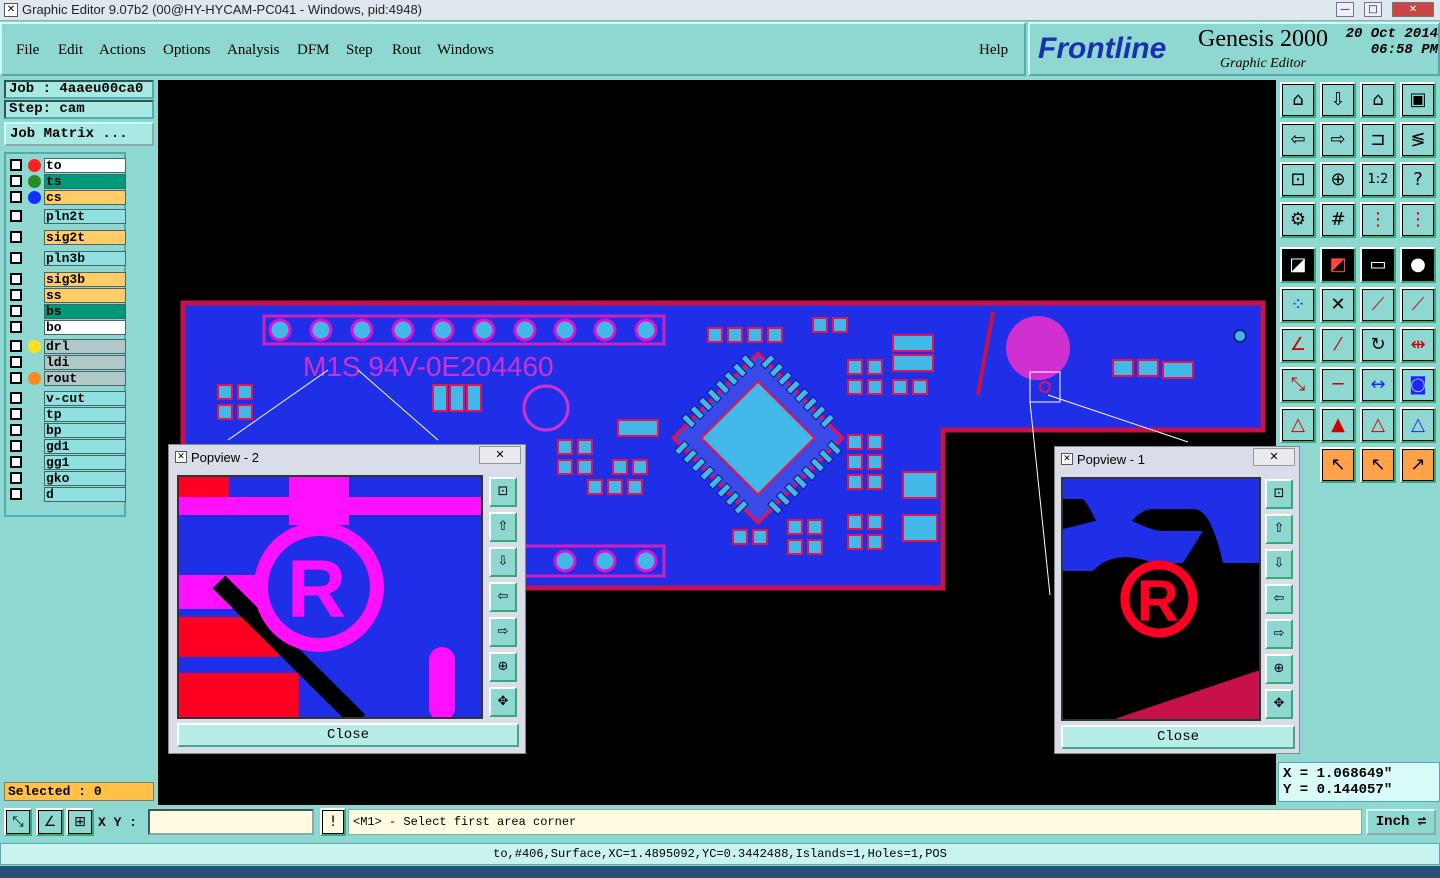 The image size is (1440, 878). What do you see at coordinates (1279, 669) in the screenshot?
I see `pv1-fit-icon: ⊕` at bounding box center [1279, 669].